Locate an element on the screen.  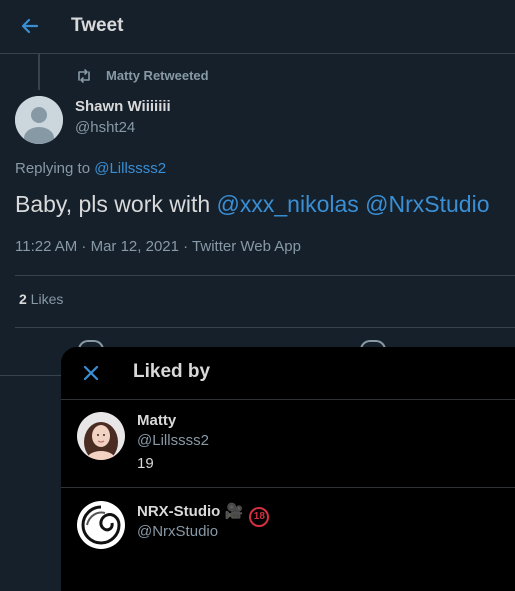
page-header: Tweet is located at coordinates (257, 27).